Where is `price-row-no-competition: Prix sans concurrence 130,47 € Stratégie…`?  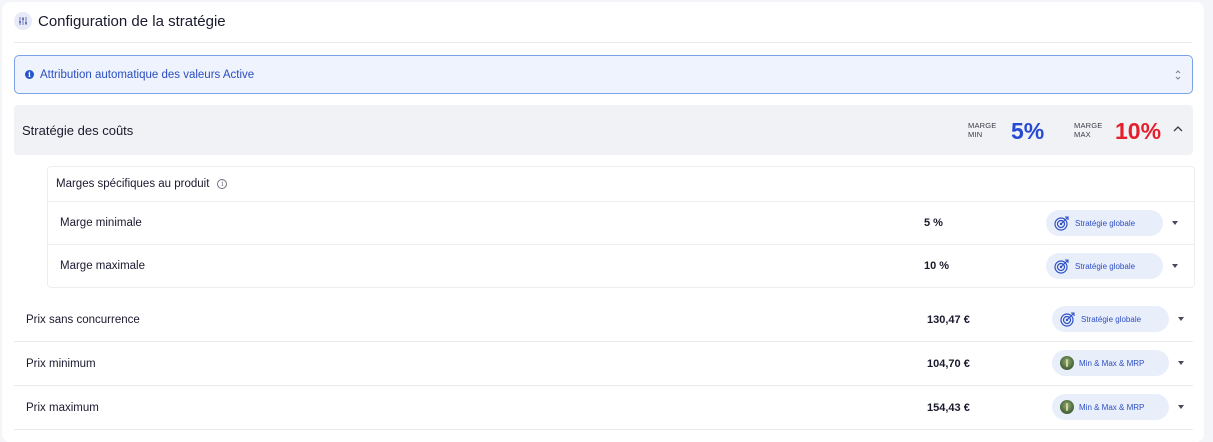
price-row-no-competition: Prix sans concurrence 130,47 € Stratégie… is located at coordinates (603, 320).